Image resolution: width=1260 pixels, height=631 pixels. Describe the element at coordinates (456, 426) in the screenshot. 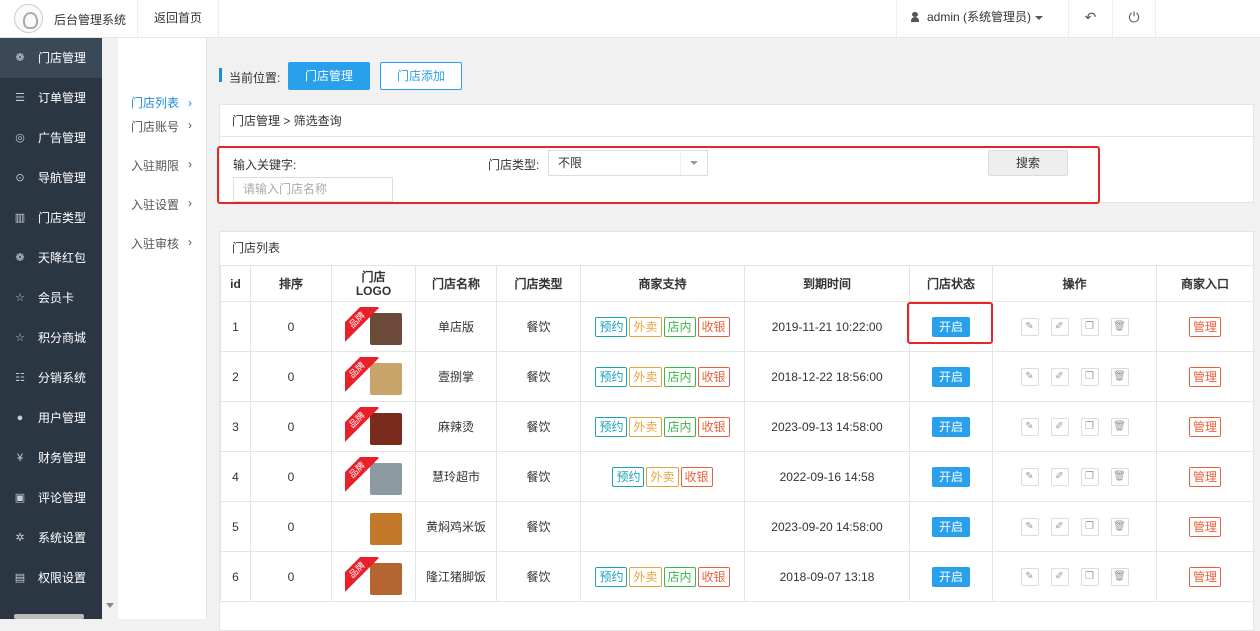

I see `cell-name: 麻辣烫` at that location.